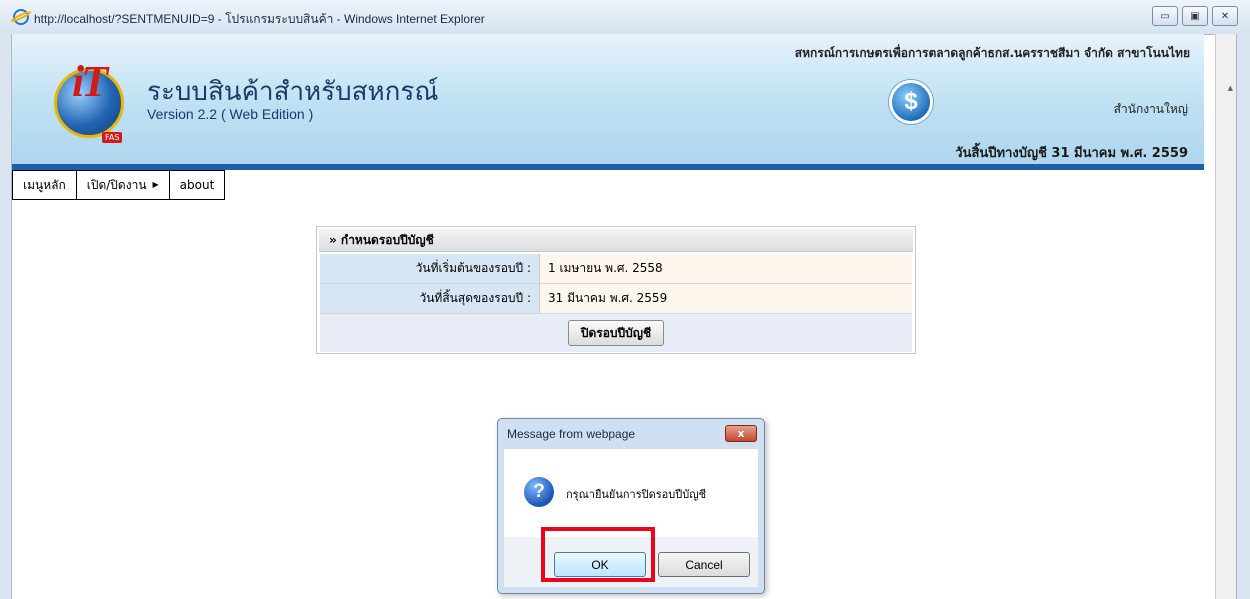 The image size is (1250, 599). What do you see at coordinates (430, 268) in the screenshot?
I see `fiscal-start-label: วันที่เริ่มต้นของรอบปี :` at bounding box center [430, 268].